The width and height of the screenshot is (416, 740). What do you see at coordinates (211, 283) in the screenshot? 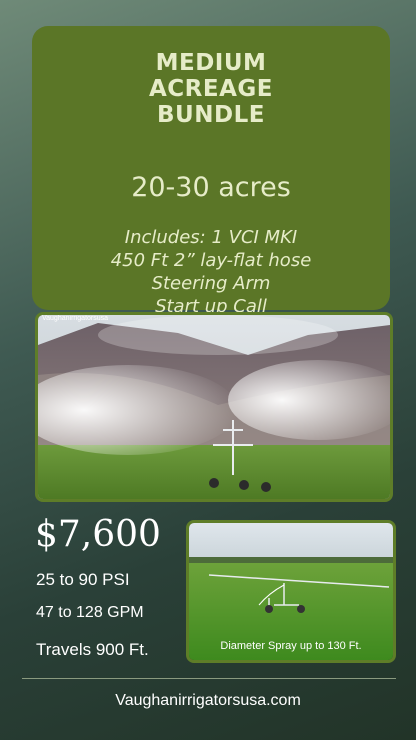
I see `includes-item: Steering Arm` at bounding box center [211, 283].